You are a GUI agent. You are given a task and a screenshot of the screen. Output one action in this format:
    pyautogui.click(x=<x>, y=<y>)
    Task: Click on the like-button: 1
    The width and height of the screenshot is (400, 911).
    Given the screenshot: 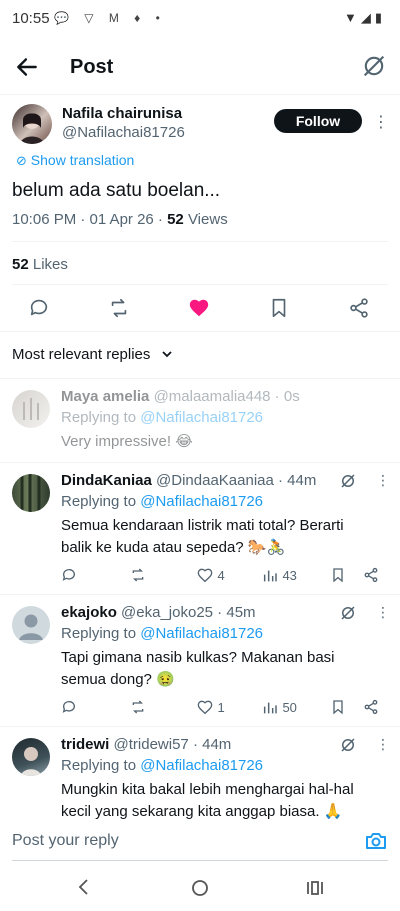 What is the action you would take?
    pyautogui.click(x=211, y=708)
    